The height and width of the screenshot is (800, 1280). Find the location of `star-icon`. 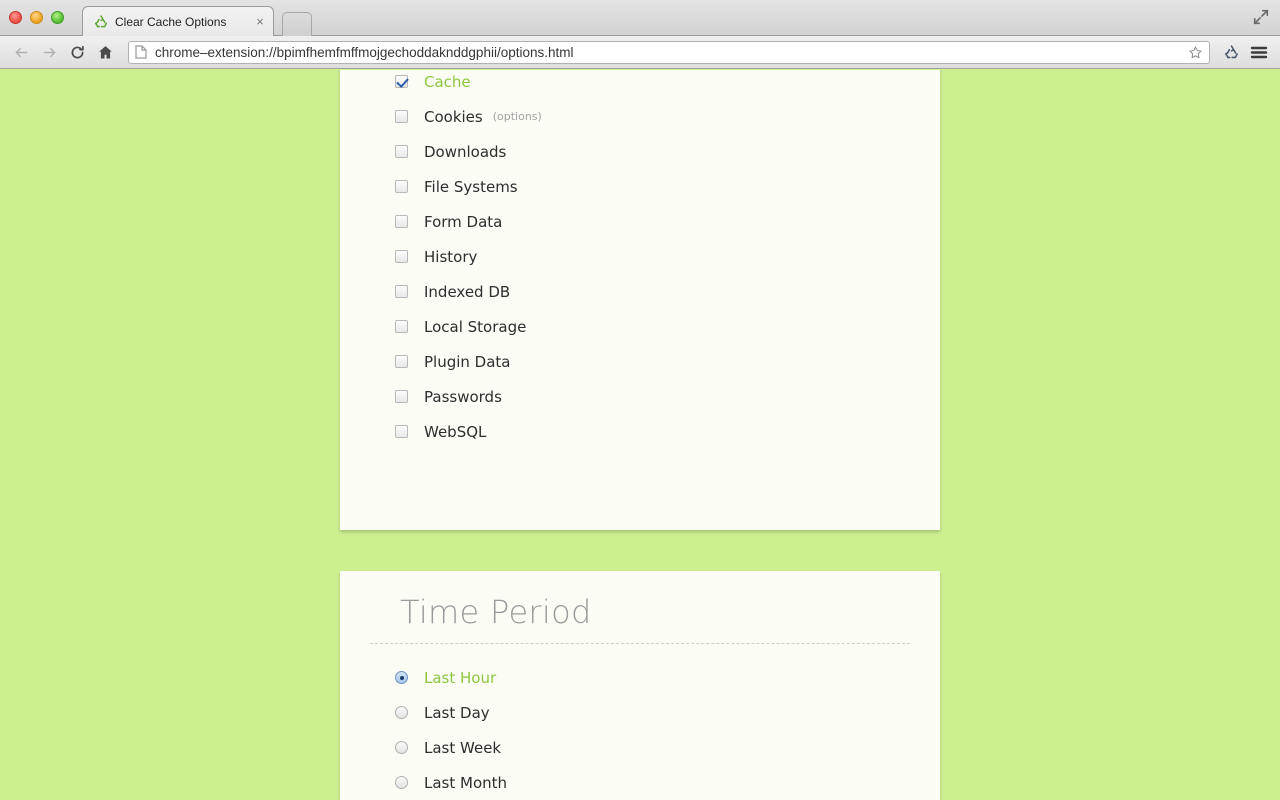

star-icon is located at coordinates (1195, 52).